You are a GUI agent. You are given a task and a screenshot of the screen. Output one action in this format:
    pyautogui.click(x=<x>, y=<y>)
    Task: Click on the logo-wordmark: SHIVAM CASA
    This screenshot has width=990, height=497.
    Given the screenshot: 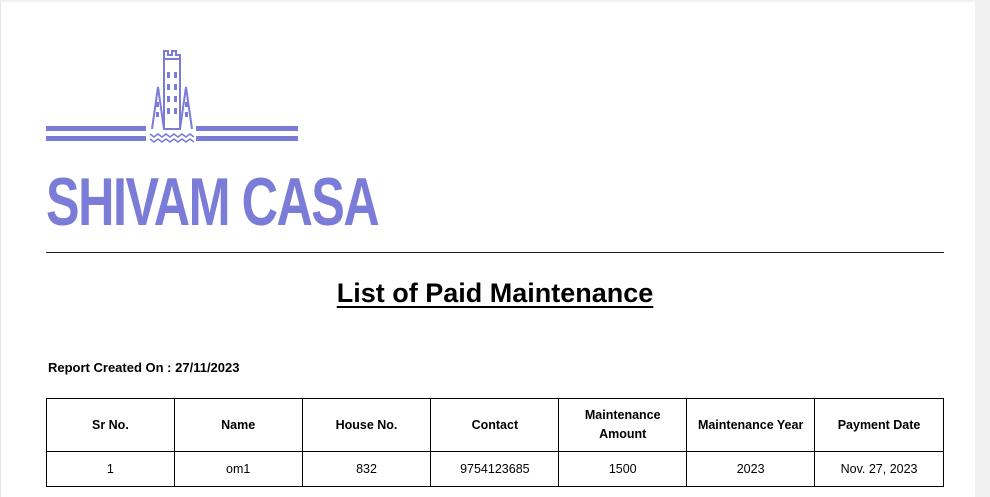 What is the action you would take?
    pyautogui.click(x=213, y=202)
    